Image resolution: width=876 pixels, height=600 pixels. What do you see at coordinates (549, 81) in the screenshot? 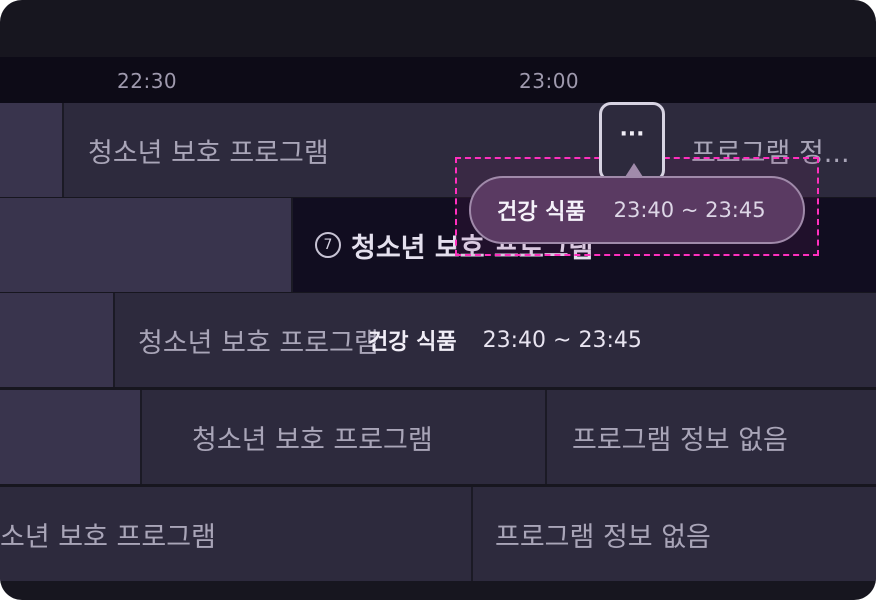
I see `time-label: 23:00` at bounding box center [549, 81].